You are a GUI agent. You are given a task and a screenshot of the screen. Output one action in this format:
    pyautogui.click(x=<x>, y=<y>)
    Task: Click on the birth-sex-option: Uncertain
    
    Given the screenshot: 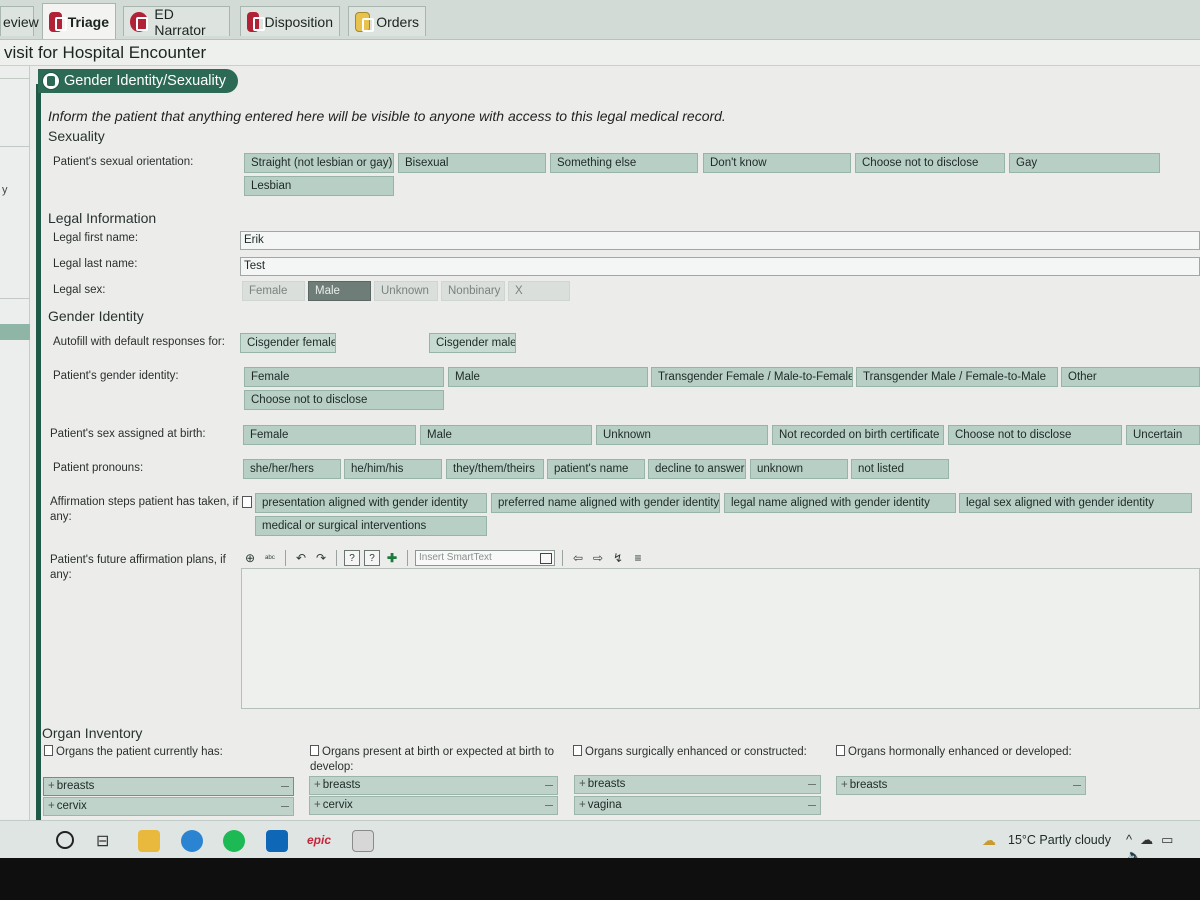 What is the action you would take?
    pyautogui.click(x=1163, y=435)
    